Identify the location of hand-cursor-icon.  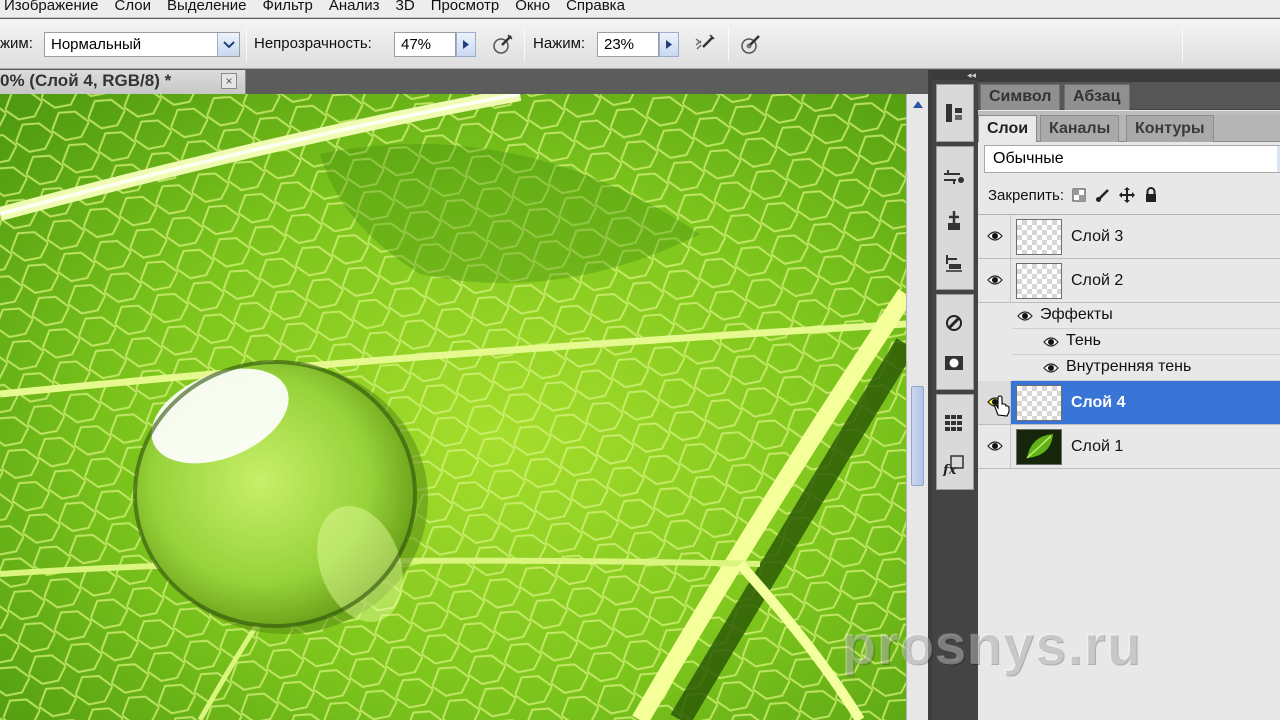
(1001, 408).